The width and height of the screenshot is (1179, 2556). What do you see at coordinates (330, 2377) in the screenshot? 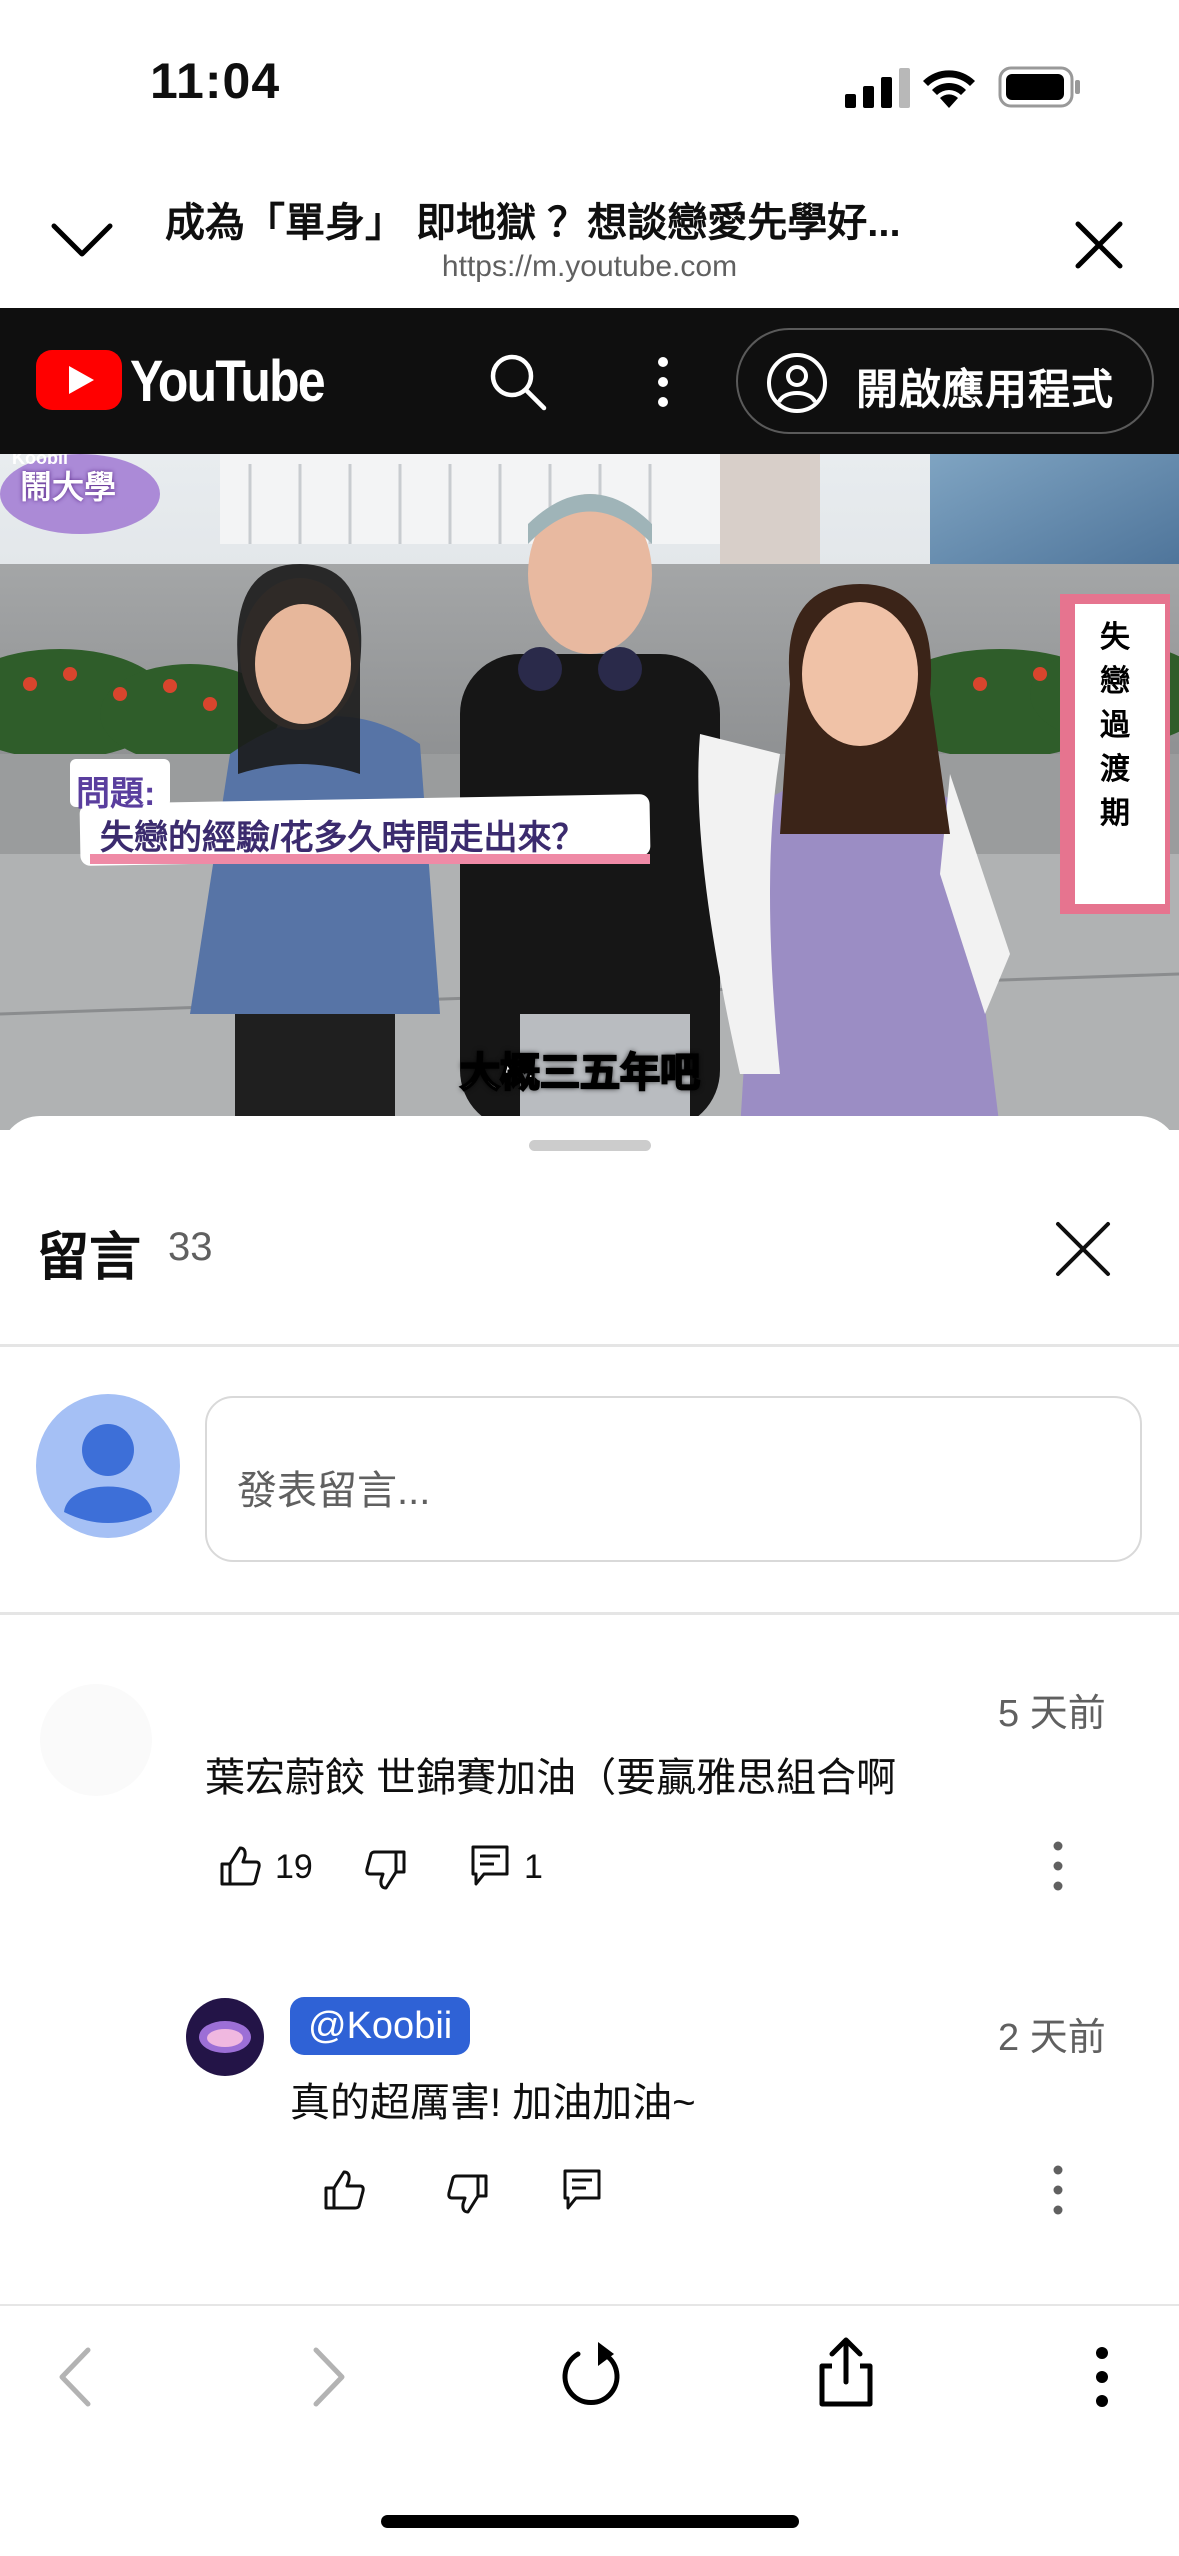
I see `forward-icon` at bounding box center [330, 2377].